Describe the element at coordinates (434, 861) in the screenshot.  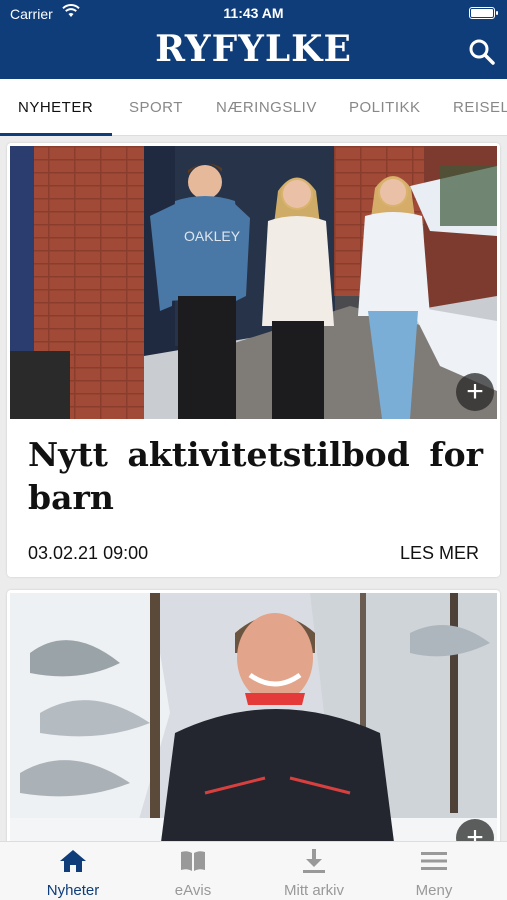
I see `menu-icon` at that location.